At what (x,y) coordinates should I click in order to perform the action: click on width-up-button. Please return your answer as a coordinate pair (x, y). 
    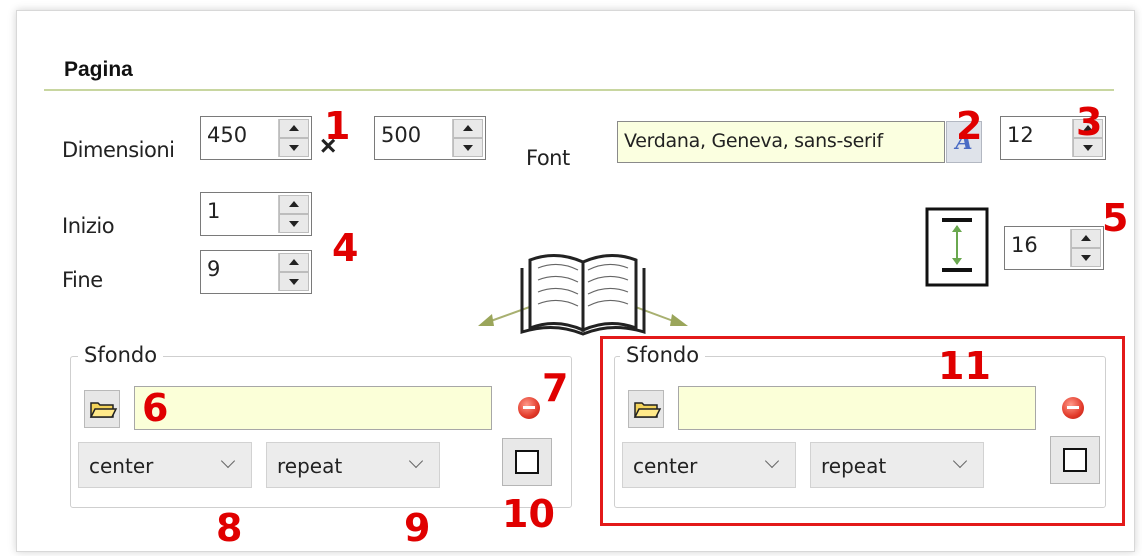
    Looking at the image, I should click on (294, 128).